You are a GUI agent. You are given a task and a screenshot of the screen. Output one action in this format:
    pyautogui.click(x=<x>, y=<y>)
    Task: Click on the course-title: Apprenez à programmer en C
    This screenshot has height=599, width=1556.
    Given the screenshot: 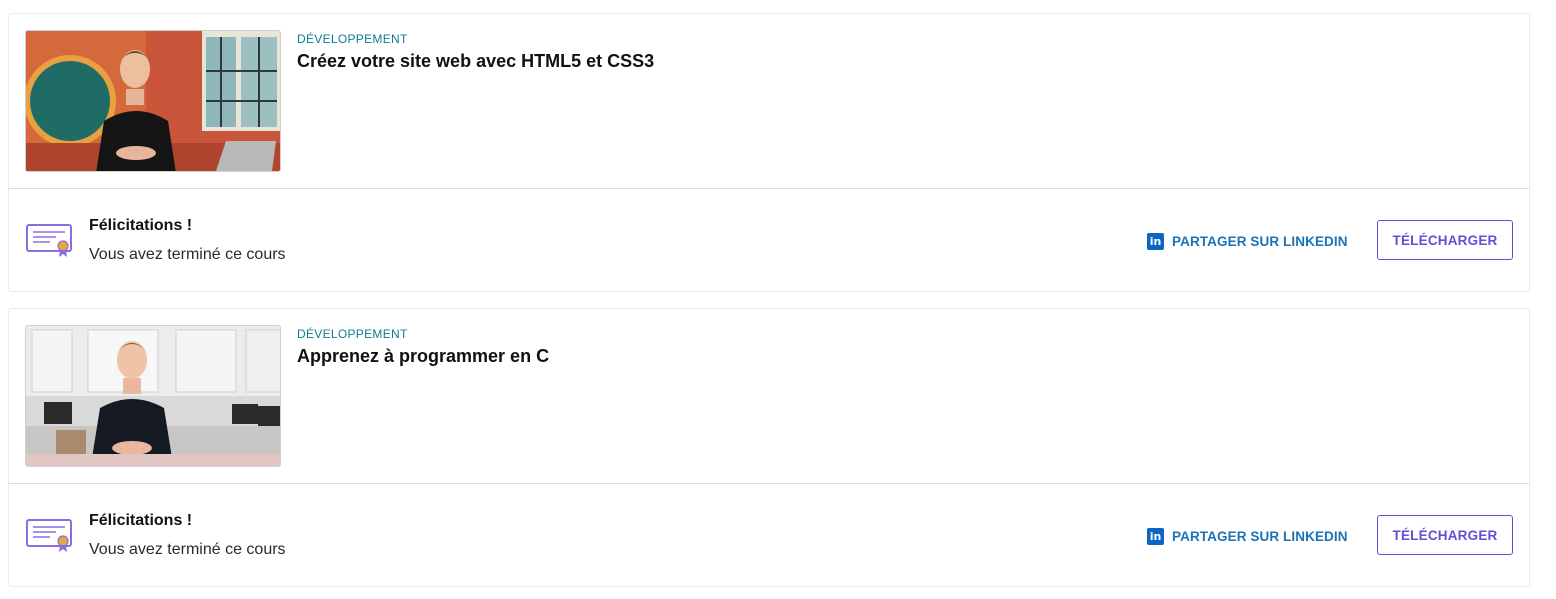 What is the action you would take?
    pyautogui.click(x=423, y=356)
    